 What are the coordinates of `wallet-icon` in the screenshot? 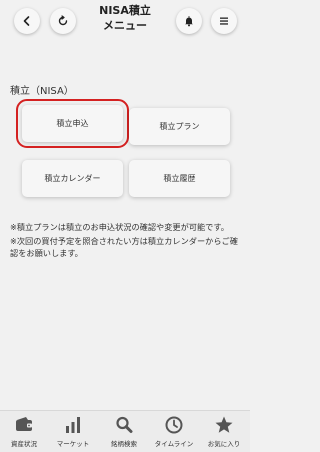 It's located at (24, 424).